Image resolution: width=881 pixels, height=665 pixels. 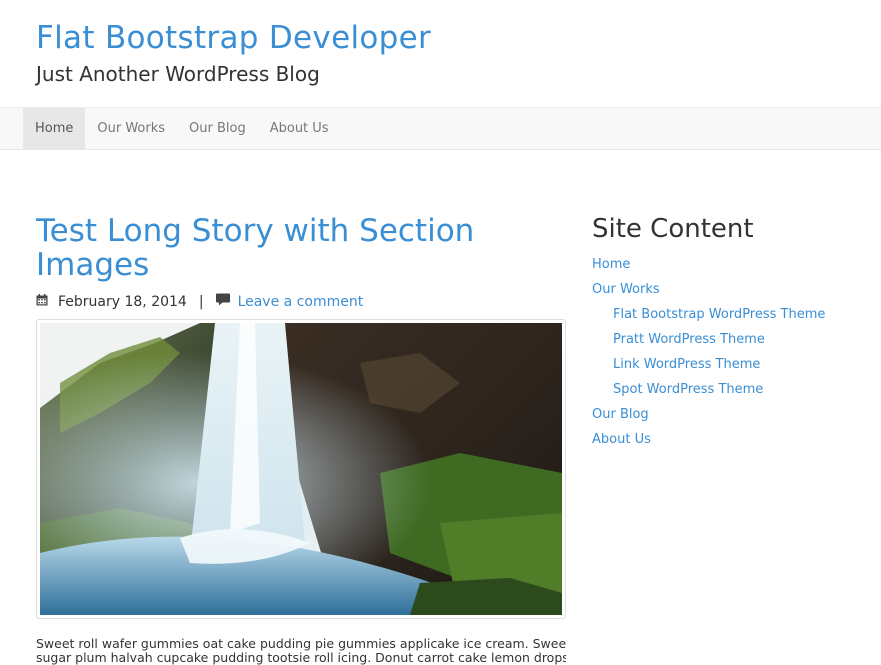 I want to click on sidebar-link-spot-theme: Spot WordPress Theme, so click(x=727, y=389).